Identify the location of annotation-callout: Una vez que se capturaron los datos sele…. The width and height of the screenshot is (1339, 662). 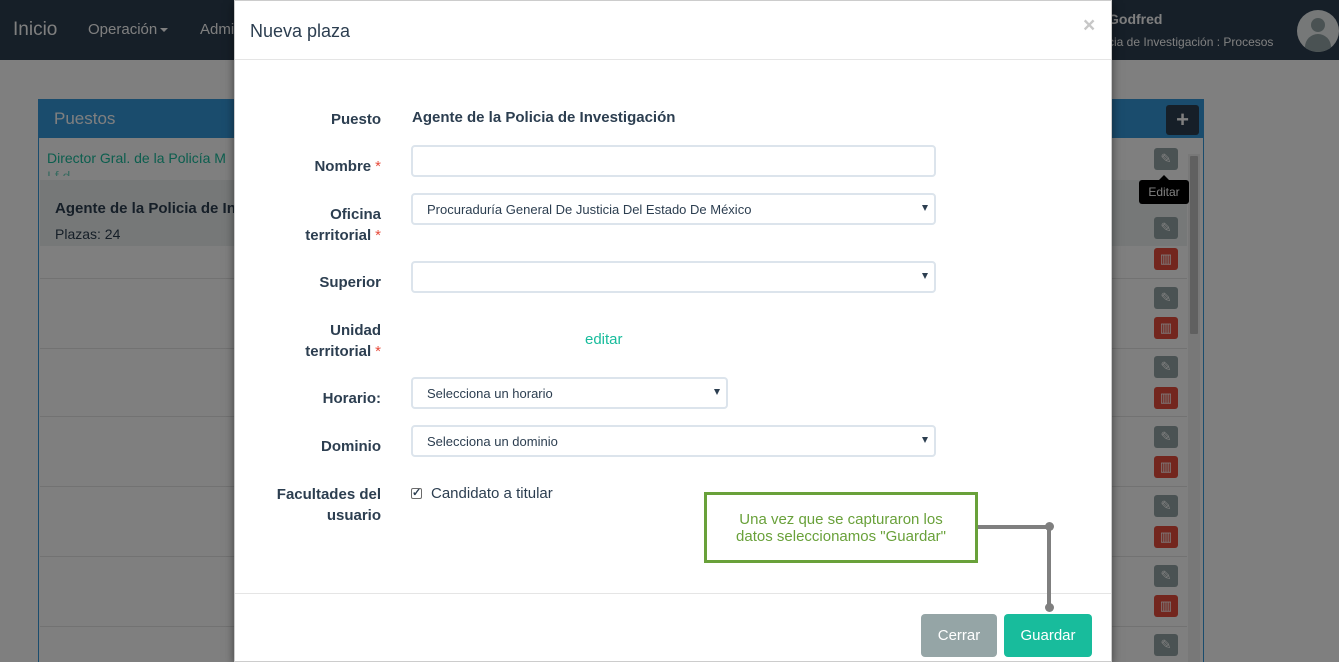
(841, 527).